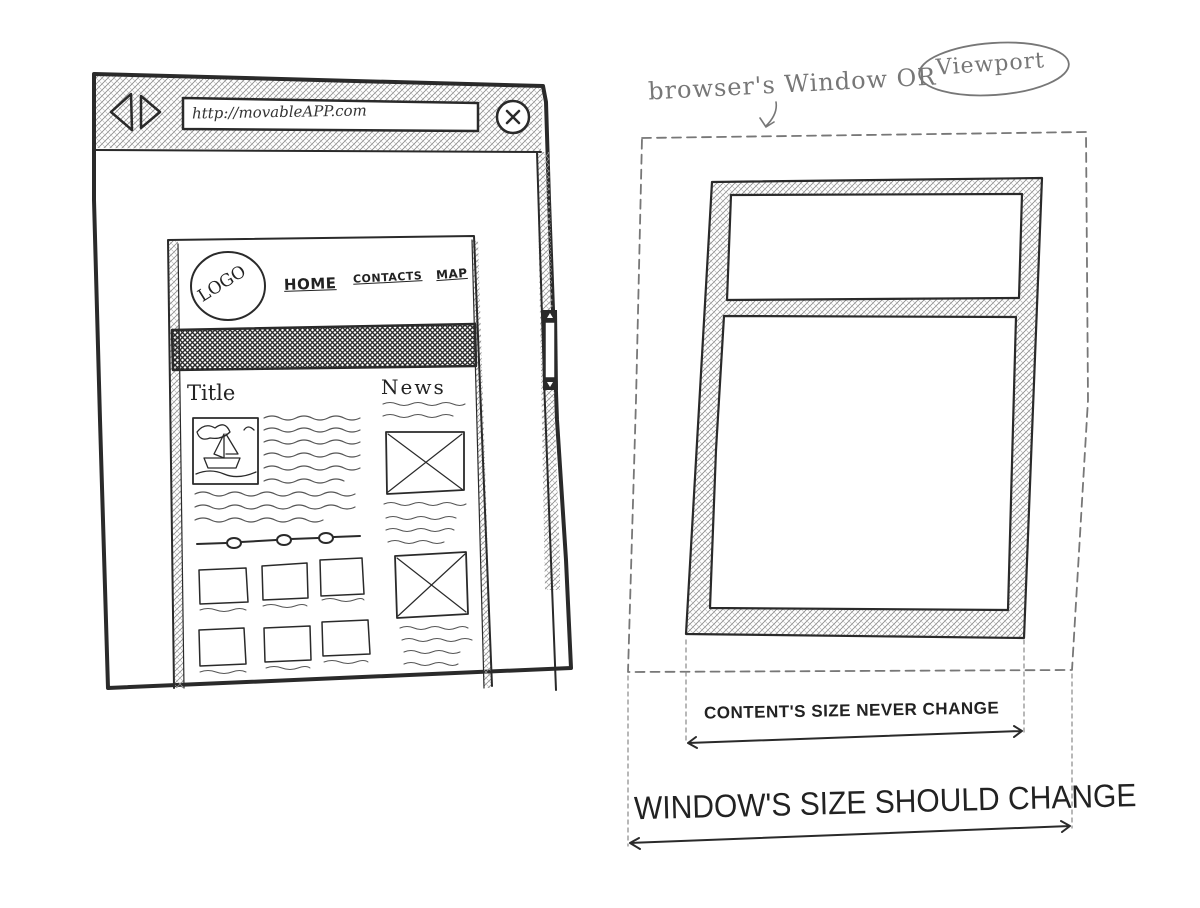 The image size is (1200, 908). What do you see at coordinates (310, 284) in the screenshot?
I see `nav-home-link: HOME` at bounding box center [310, 284].